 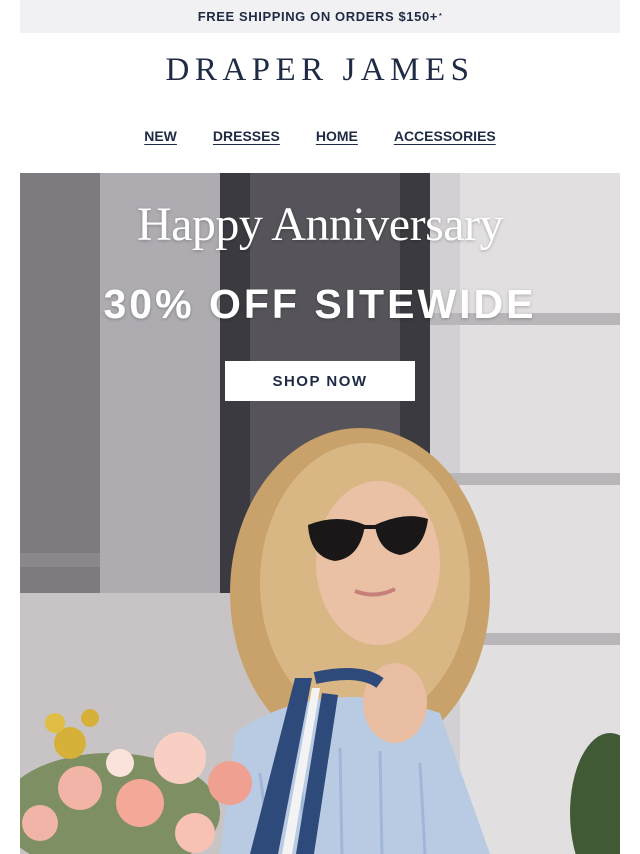 What do you see at coordinates (246, 136) in the screenshot?
I see `nav-item-dresses: DRESSES` at bounding box center [246, 136].